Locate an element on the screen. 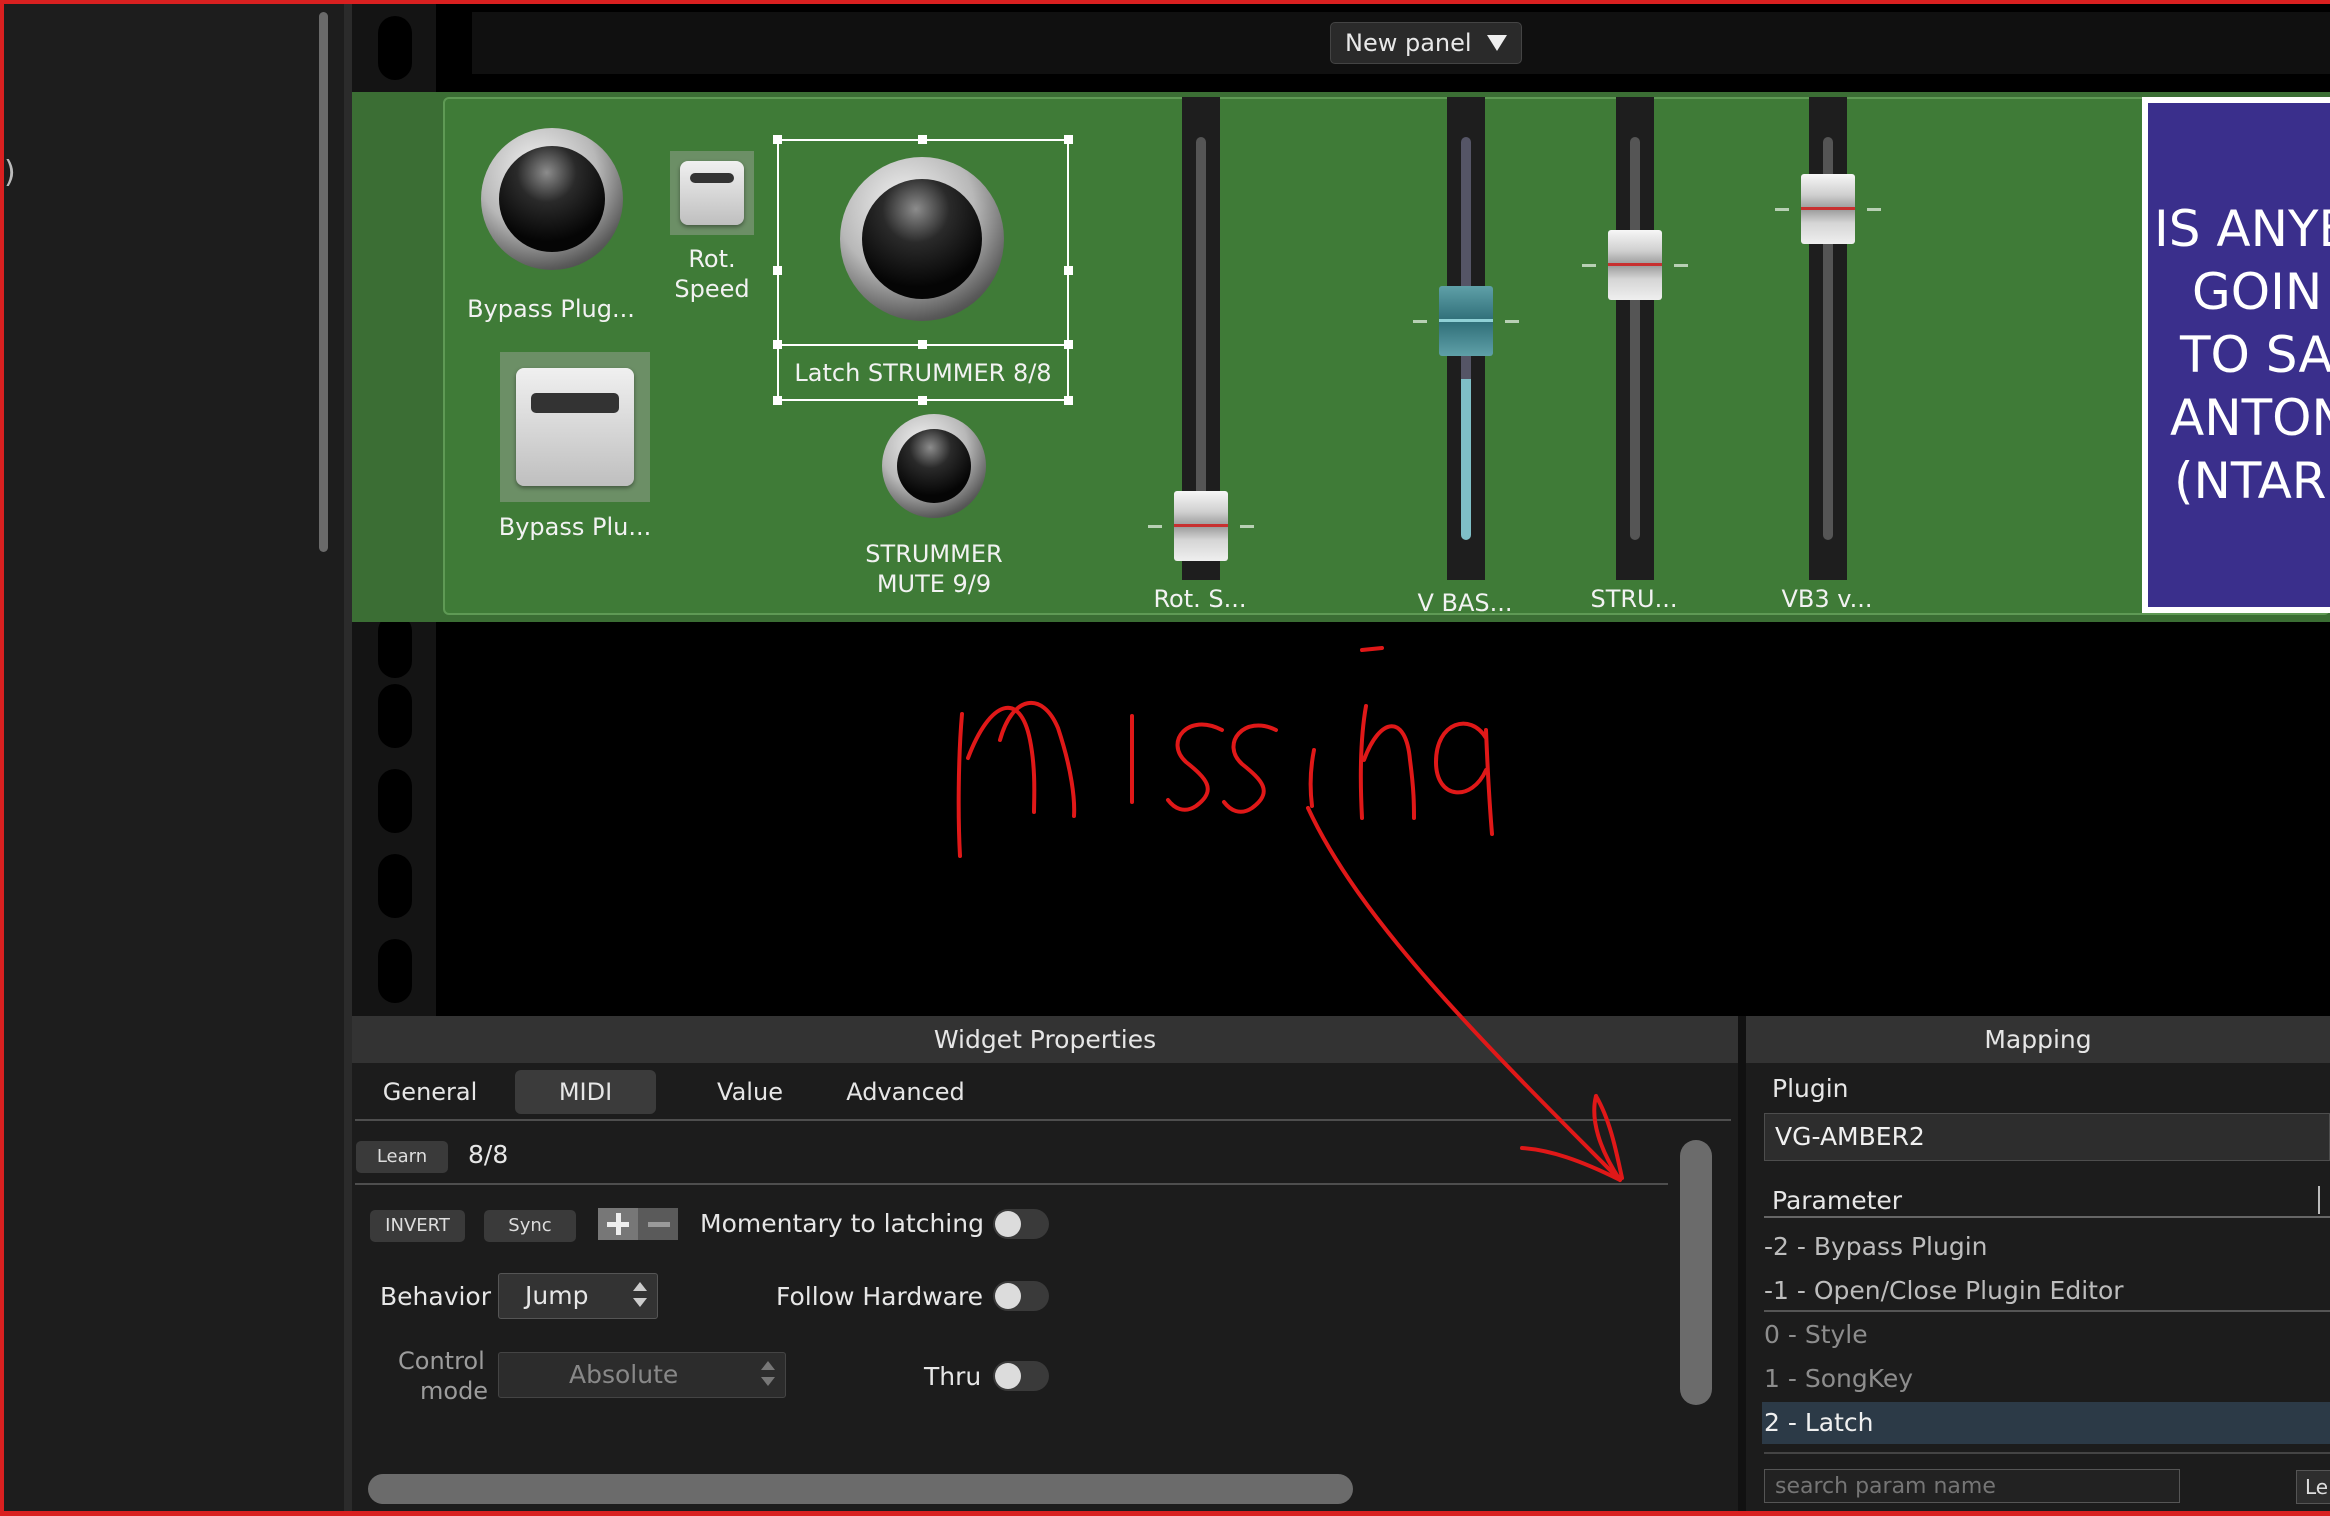 The image size is (2330, 1516). tab-advanced: Advanced is located at coordinates (905, 1092).